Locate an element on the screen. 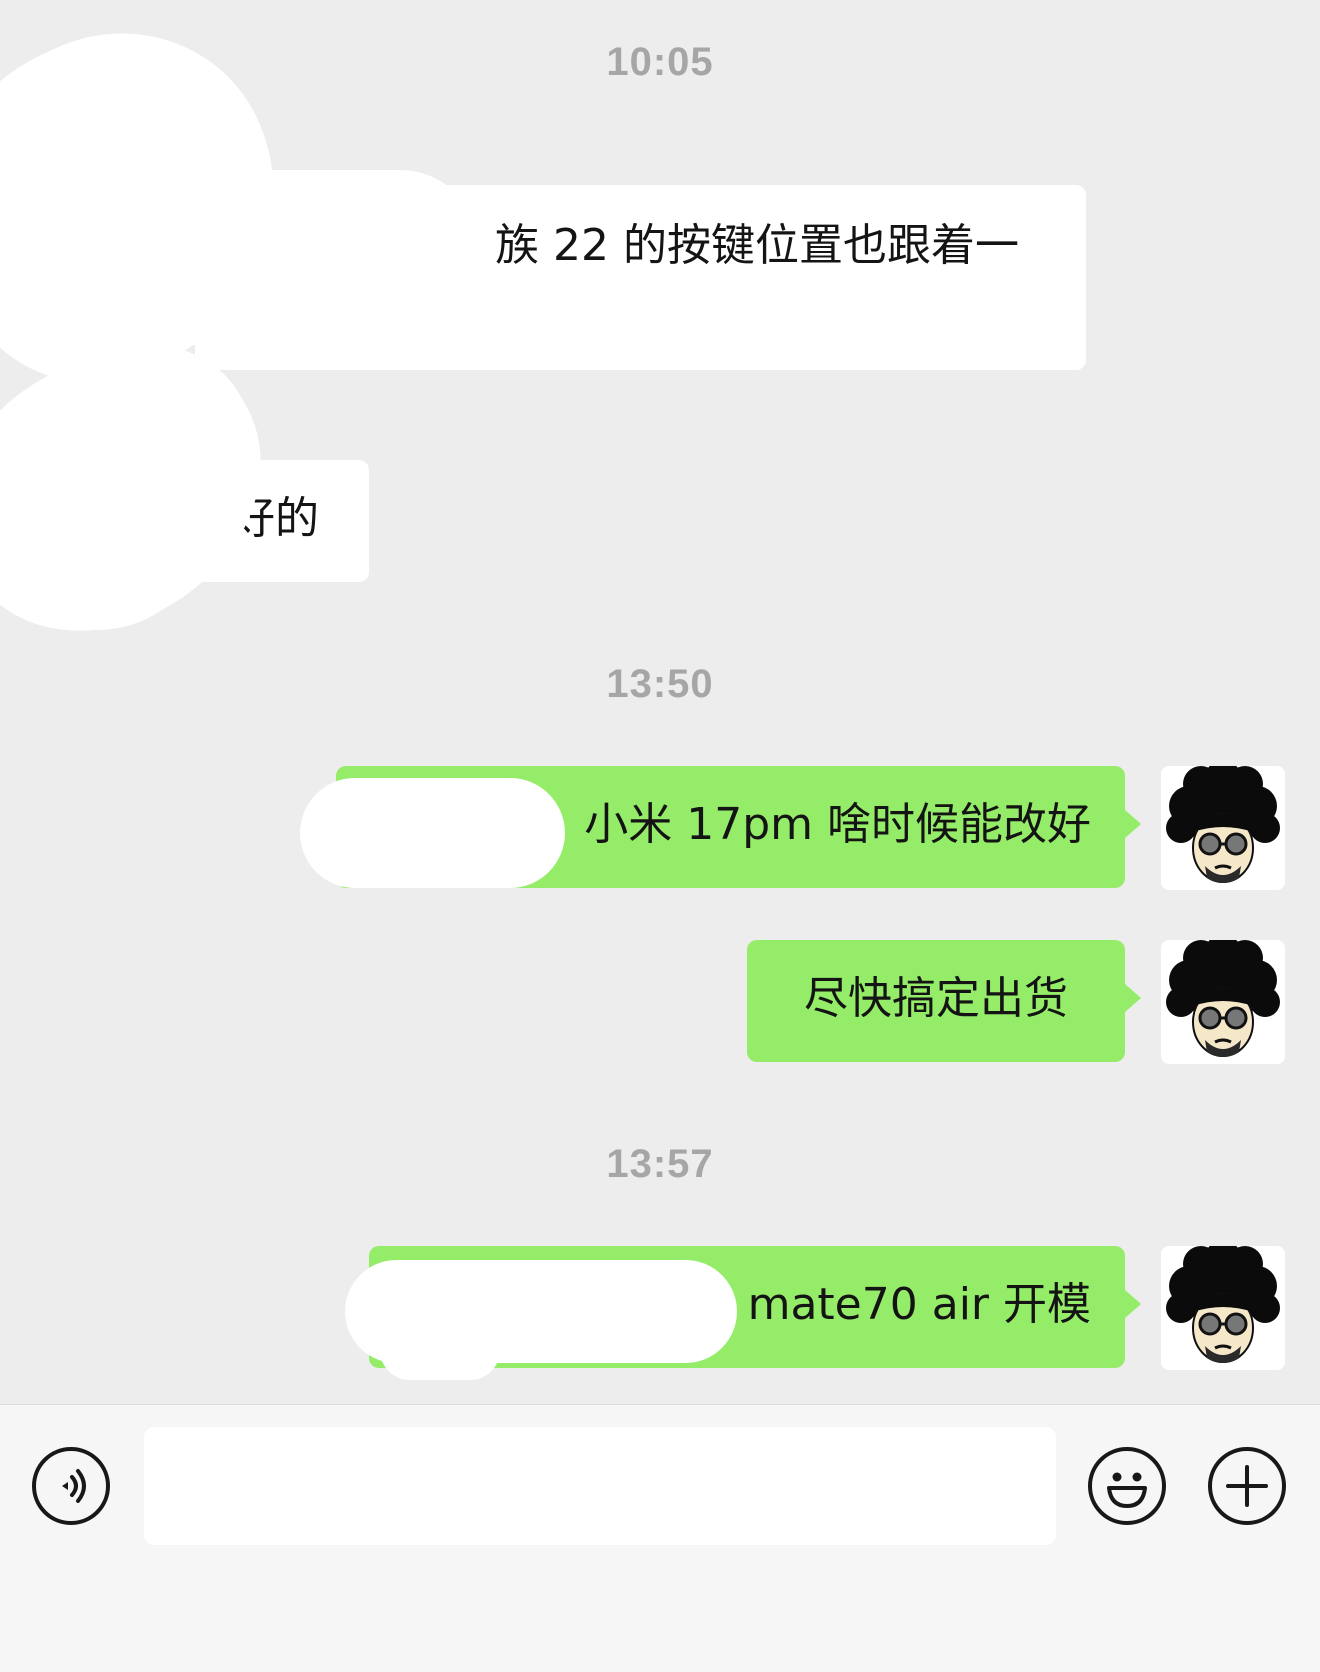  plus-button is located at coordinates (1247, 1486).